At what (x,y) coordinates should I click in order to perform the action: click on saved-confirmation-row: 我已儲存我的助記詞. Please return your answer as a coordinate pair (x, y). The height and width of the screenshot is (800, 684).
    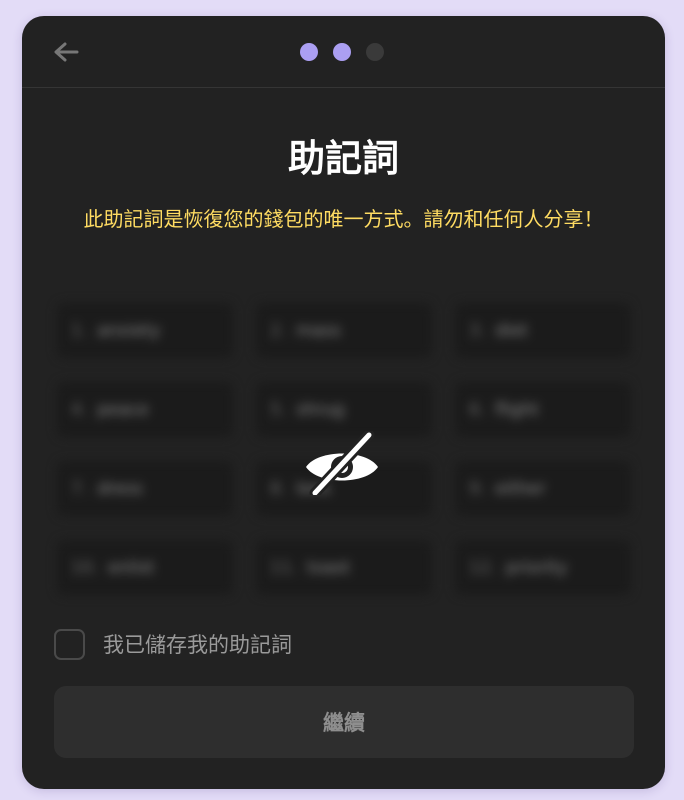
    Looking at the image, I should click on (173, 644).